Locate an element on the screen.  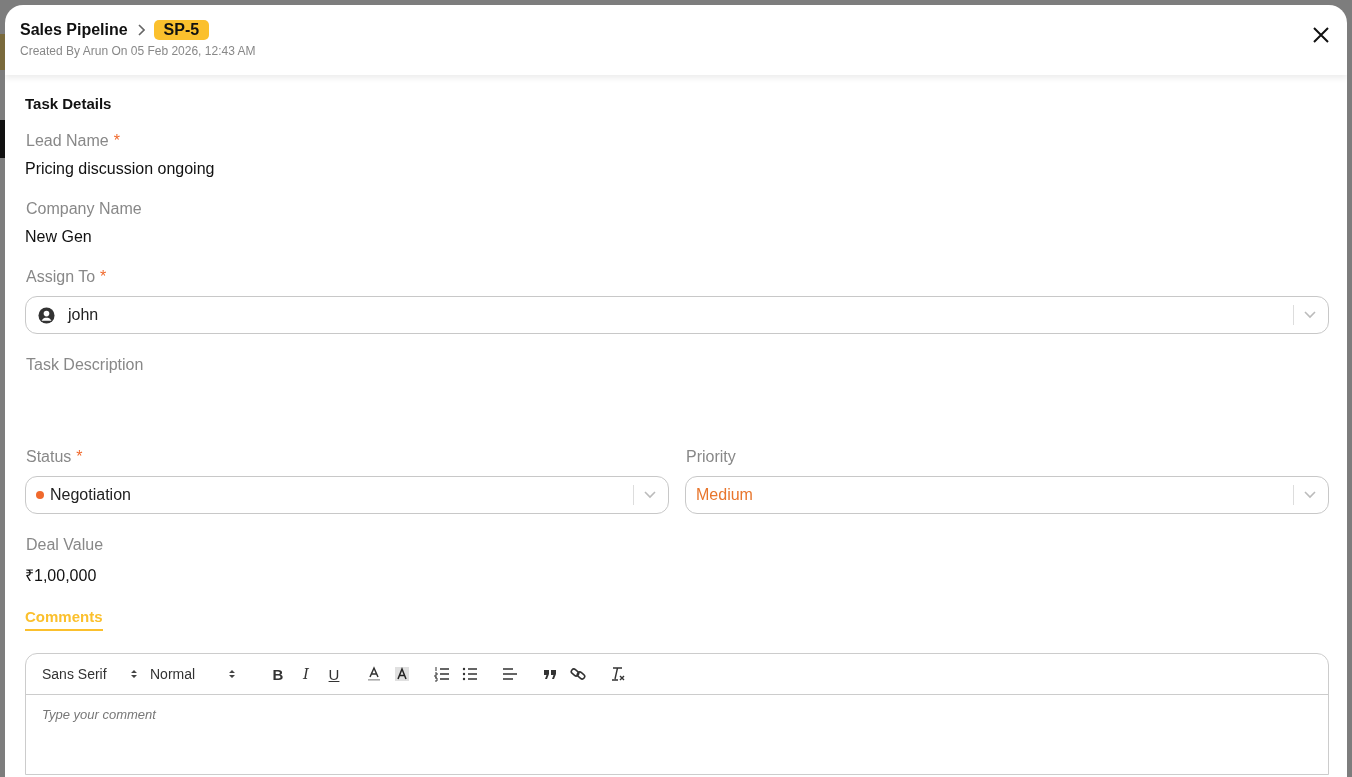
field-value: Pricing discussion ongoing is located at coordinates (120, 169).